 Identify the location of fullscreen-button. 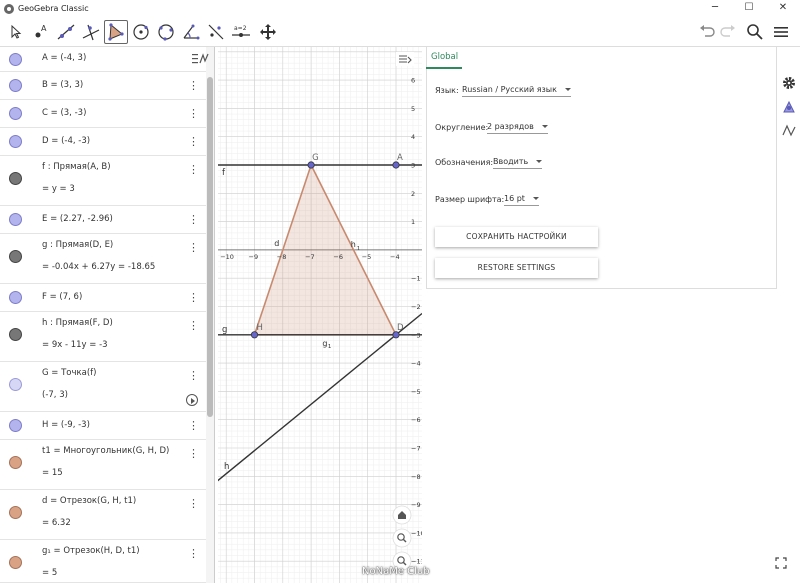
(781, 563).